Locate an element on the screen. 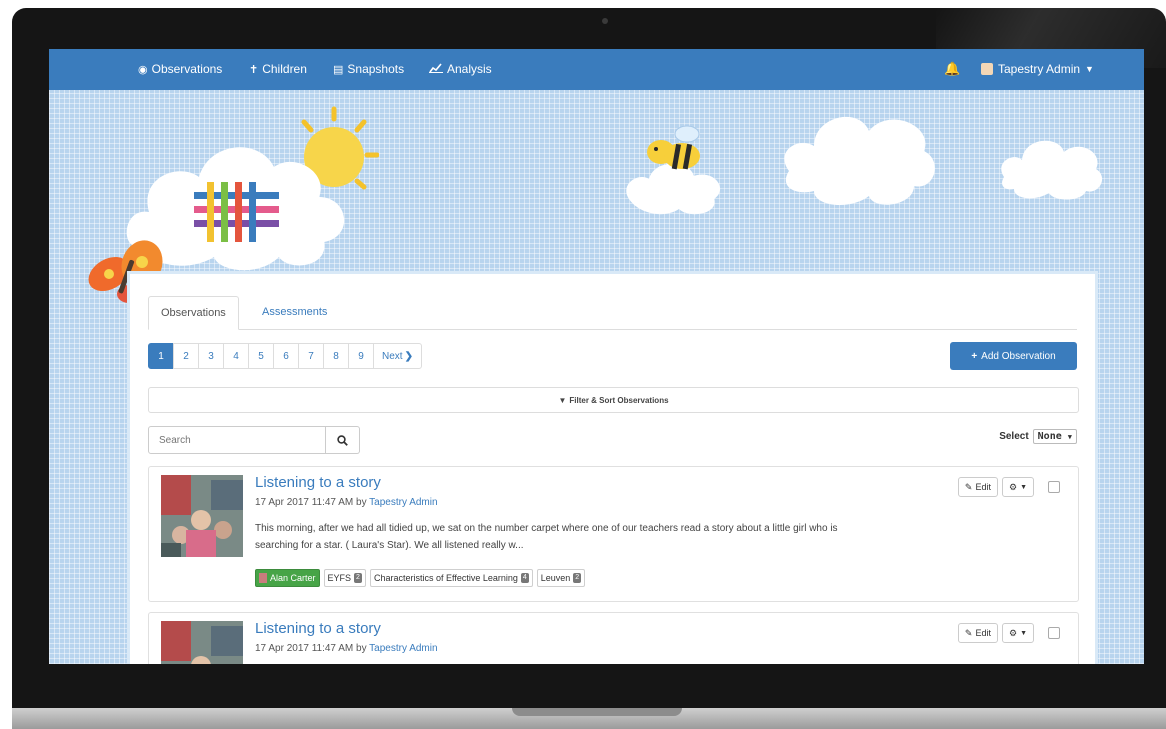 The height and width of the screenshot is (729, 1166). chart-icon is located at coordinates (436, 69).